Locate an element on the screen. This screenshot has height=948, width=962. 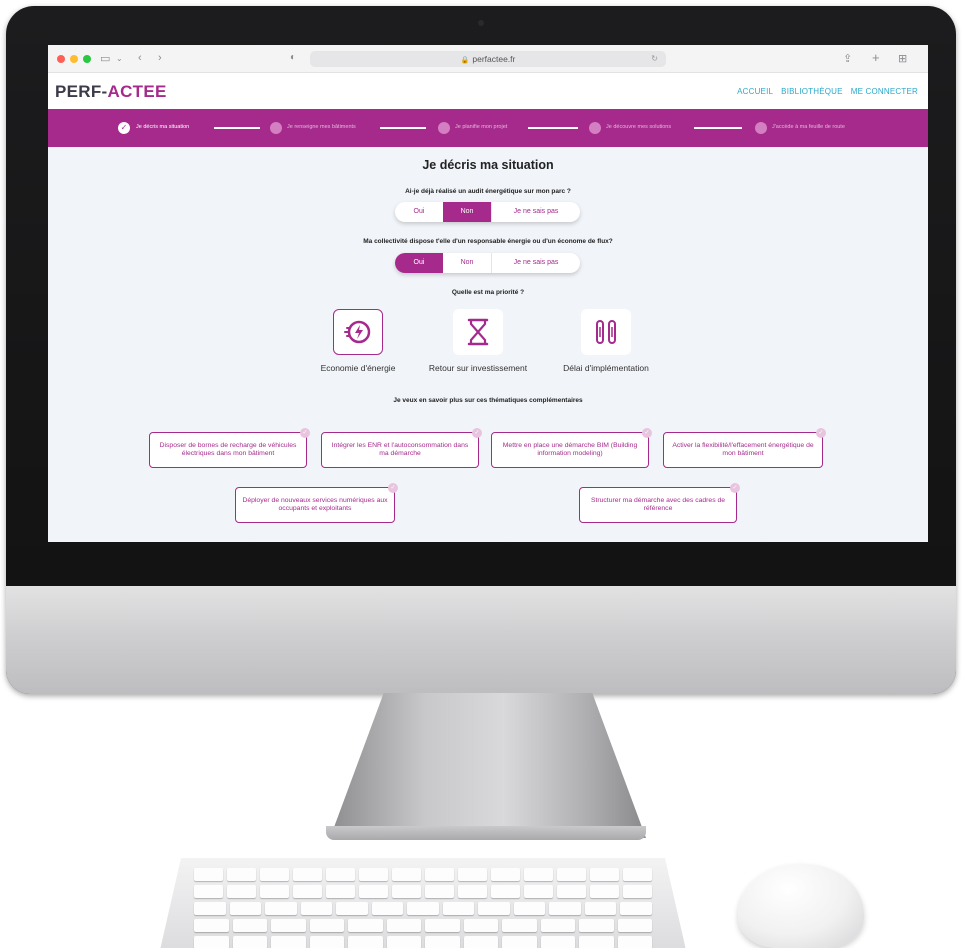
responsable-toggle: Oui Non Je ne sais pas is located at coordinates (487, 263).